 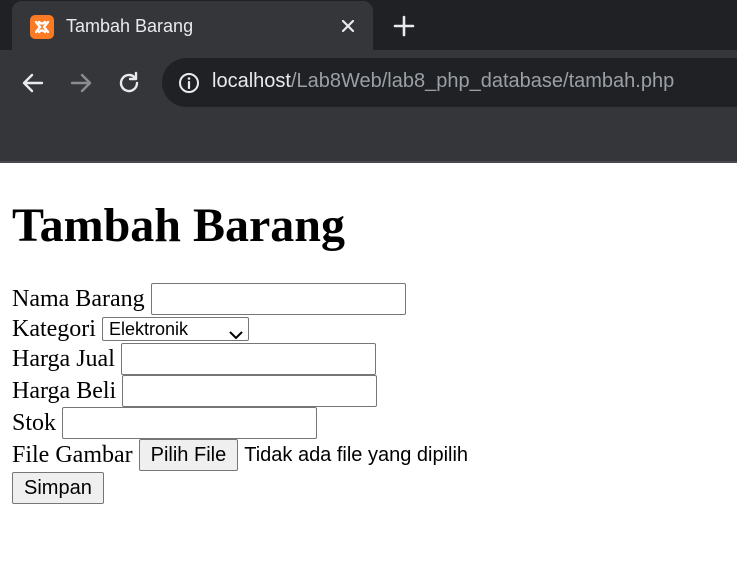 I want to click on url-path: /Lab8Web/lab8_php_database/tambah.php, so click(x=482, y=81).